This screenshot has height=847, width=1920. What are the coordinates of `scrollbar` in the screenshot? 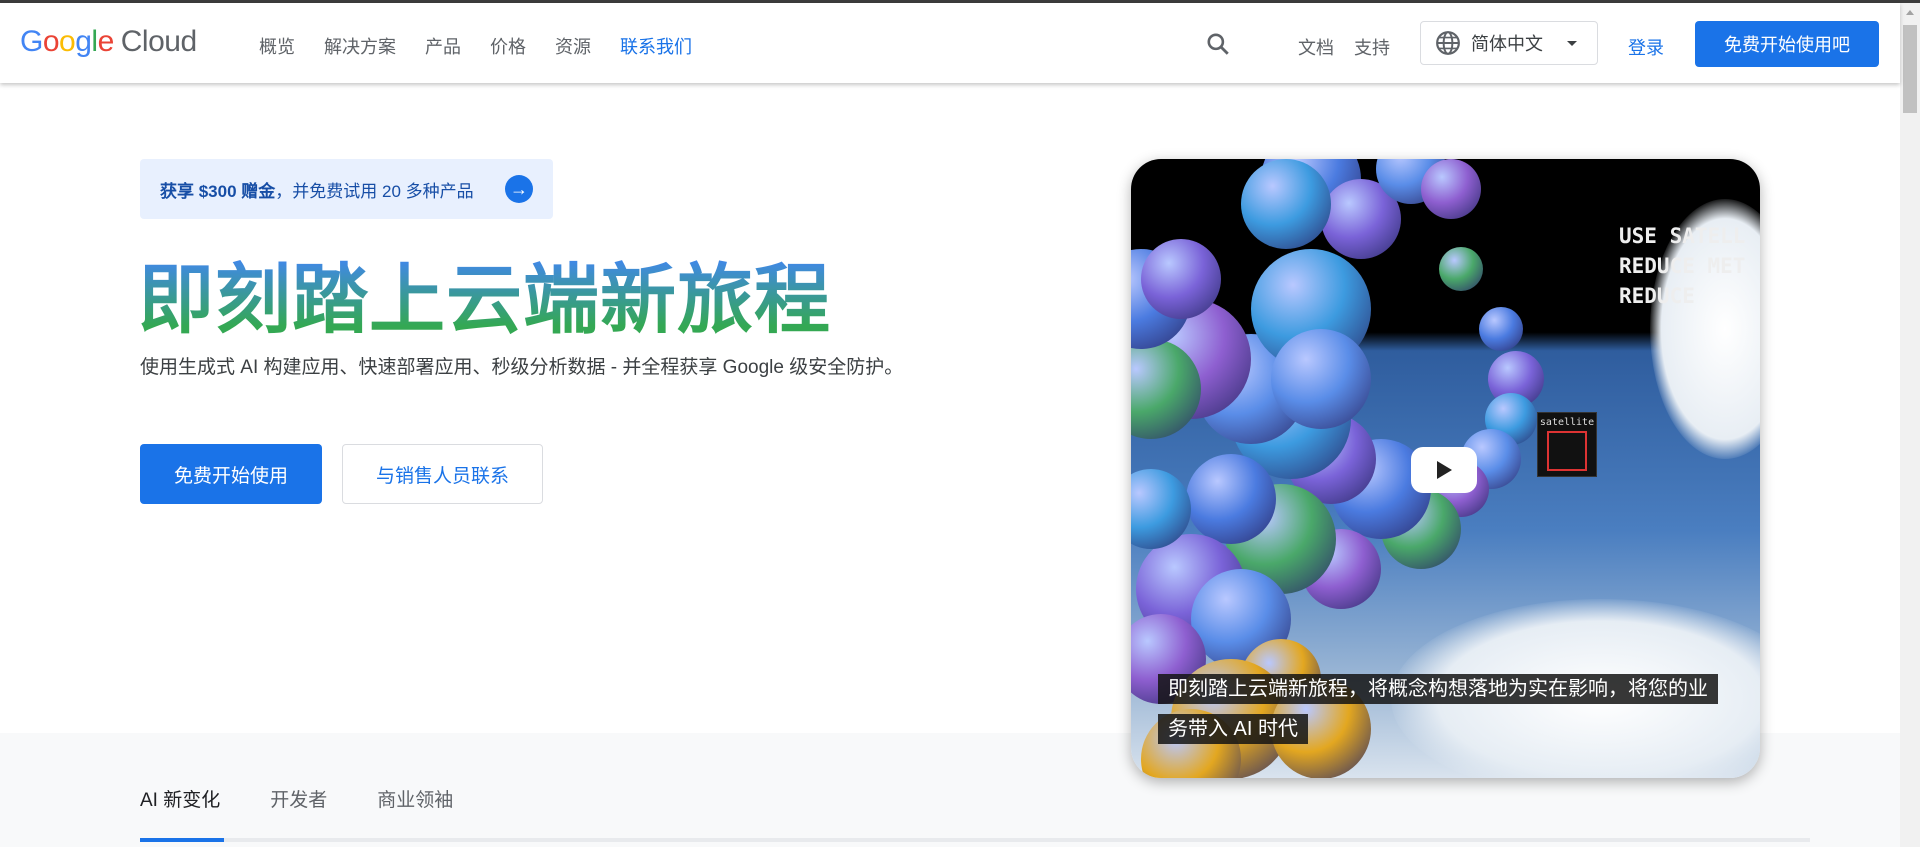 It's located at (1910, 425).